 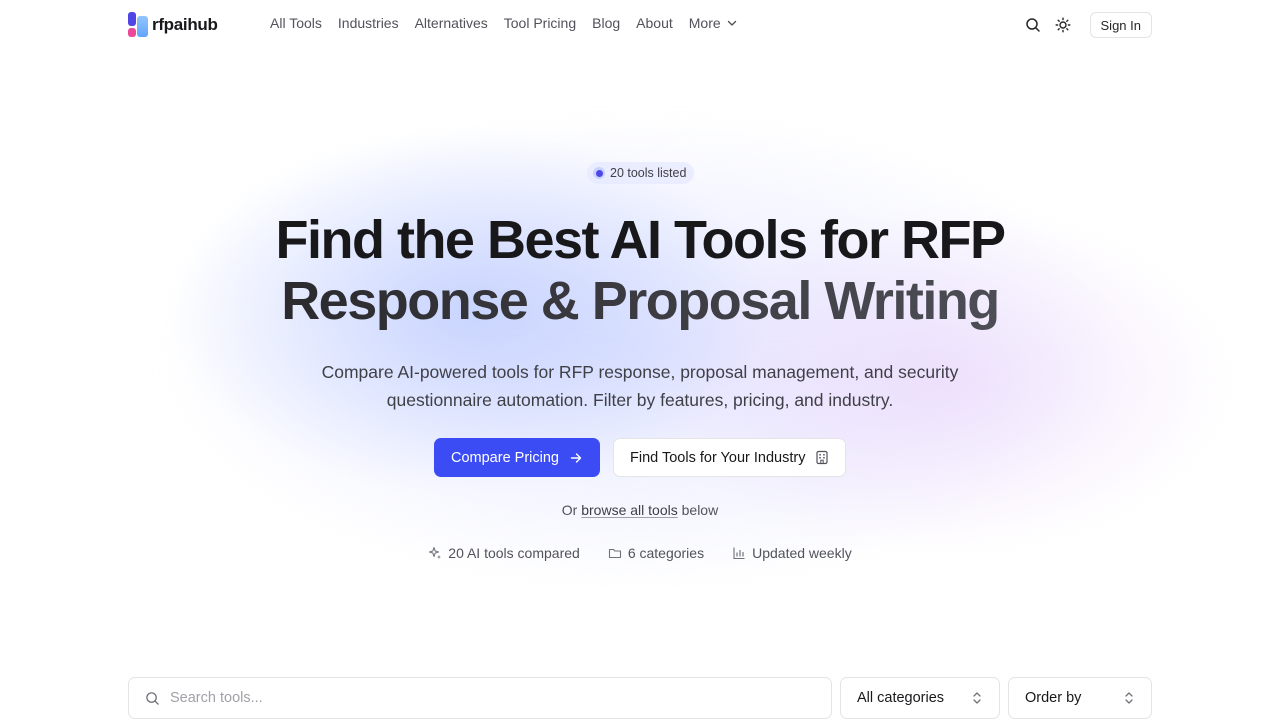 I want to click on stat-updated-label: Updated weekly, so click(x=802, y=553).